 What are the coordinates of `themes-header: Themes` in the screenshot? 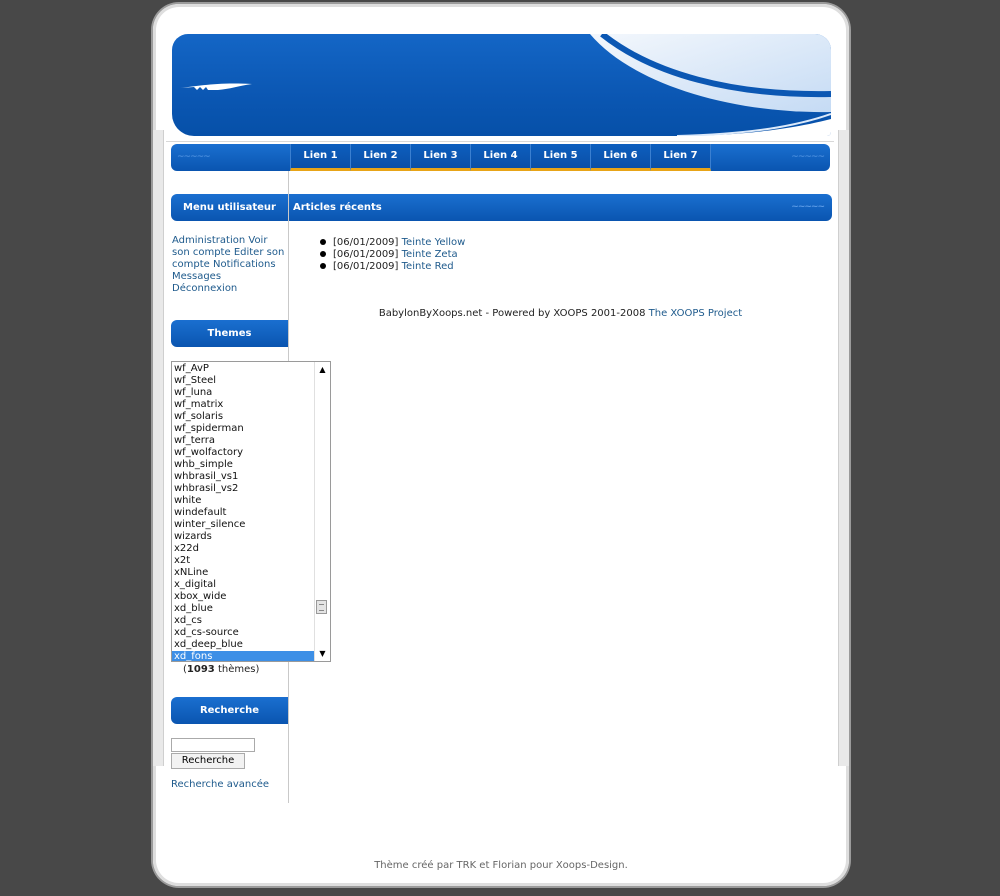 It's located at (229, 333).